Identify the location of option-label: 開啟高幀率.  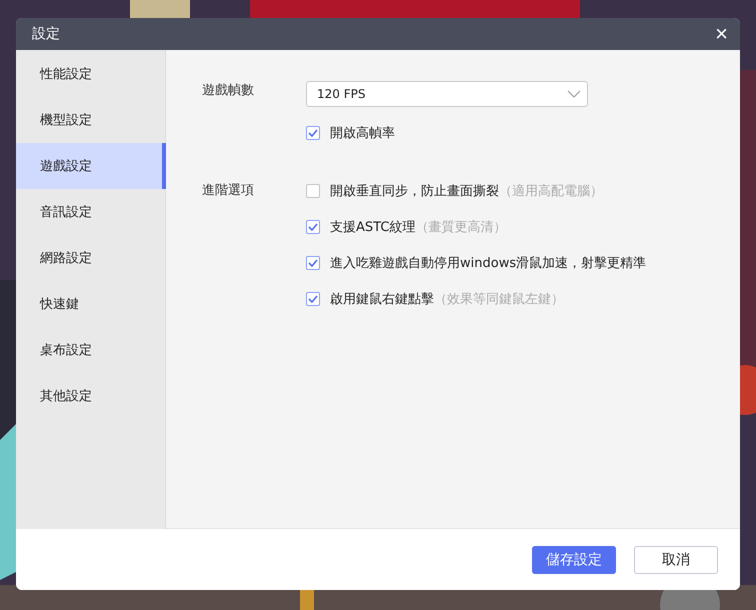
(362, 133).